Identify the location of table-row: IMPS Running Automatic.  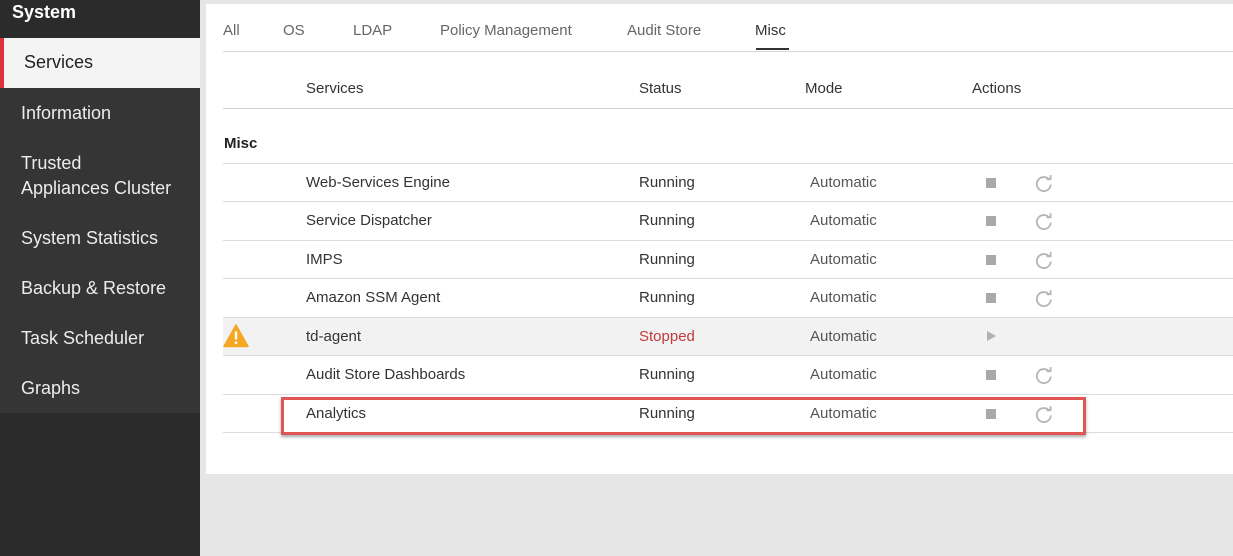
(728, 259).